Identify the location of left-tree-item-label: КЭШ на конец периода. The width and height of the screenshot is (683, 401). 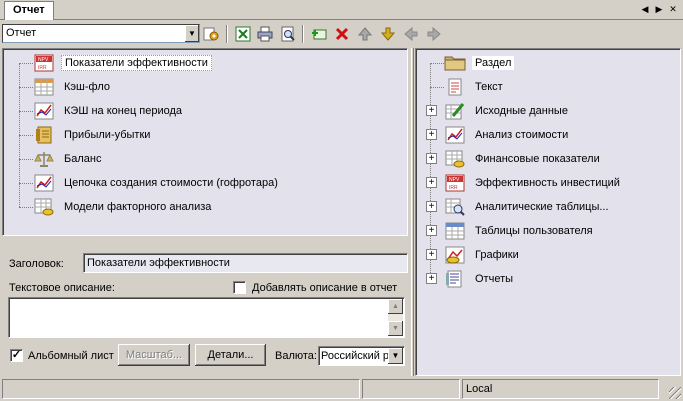
(123, 111).